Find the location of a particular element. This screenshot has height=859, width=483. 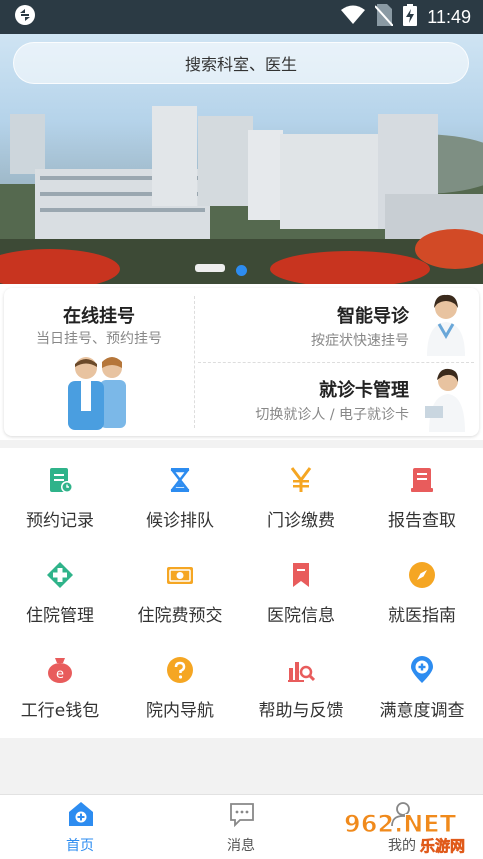

status-bar: 11:49 is located at coordinates (241, 17).